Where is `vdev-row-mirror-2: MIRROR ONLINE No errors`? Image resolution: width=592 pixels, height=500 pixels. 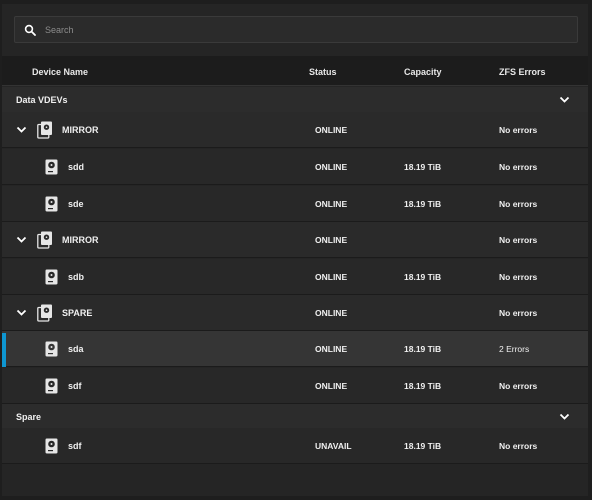
vdev-row-mirror-2: MIRROR ONLINE No errors is located at coordinates (295, 240).